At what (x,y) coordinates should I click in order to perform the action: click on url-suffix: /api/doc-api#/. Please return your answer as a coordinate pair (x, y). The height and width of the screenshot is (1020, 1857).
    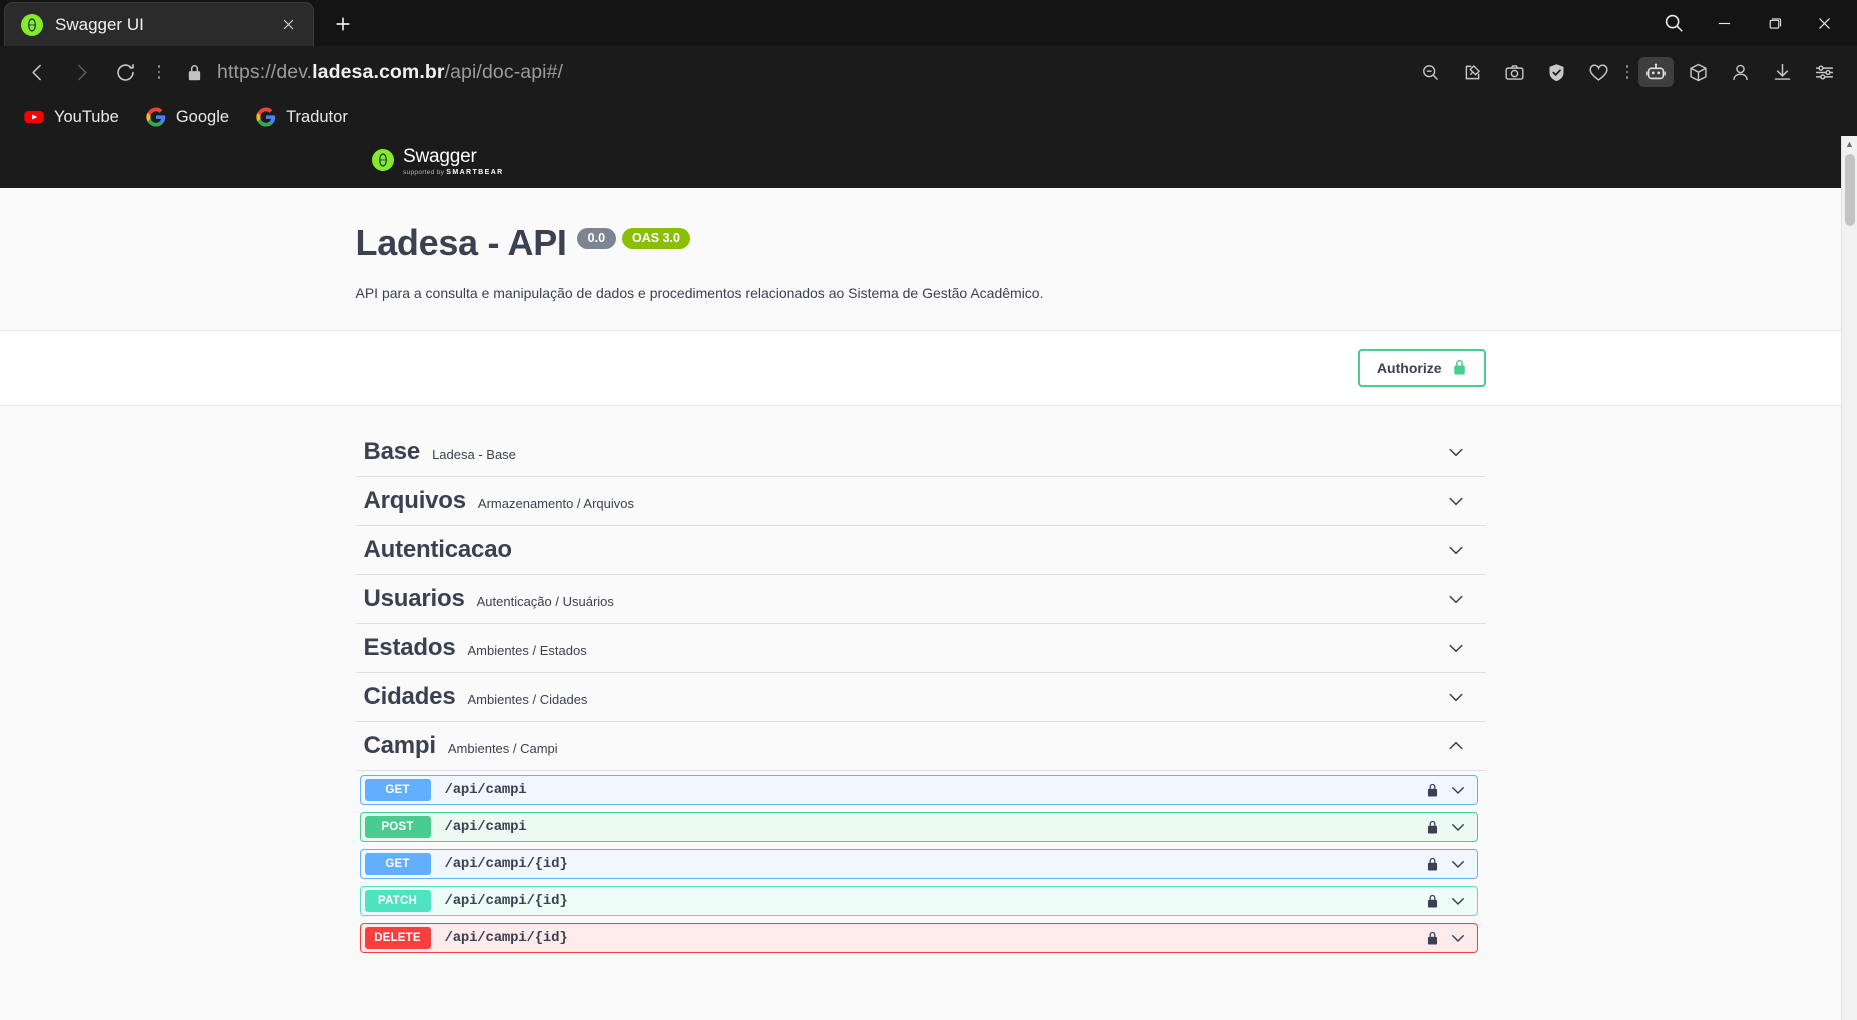
    Looking at the image, I should click on (504, 71).